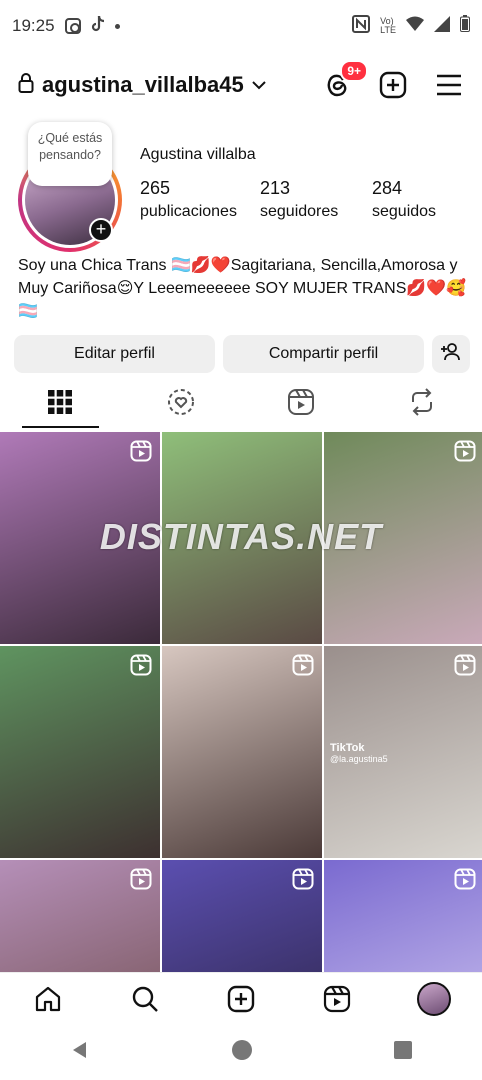  I want to click on more-notifications-dot-icon, so click(117, 26).